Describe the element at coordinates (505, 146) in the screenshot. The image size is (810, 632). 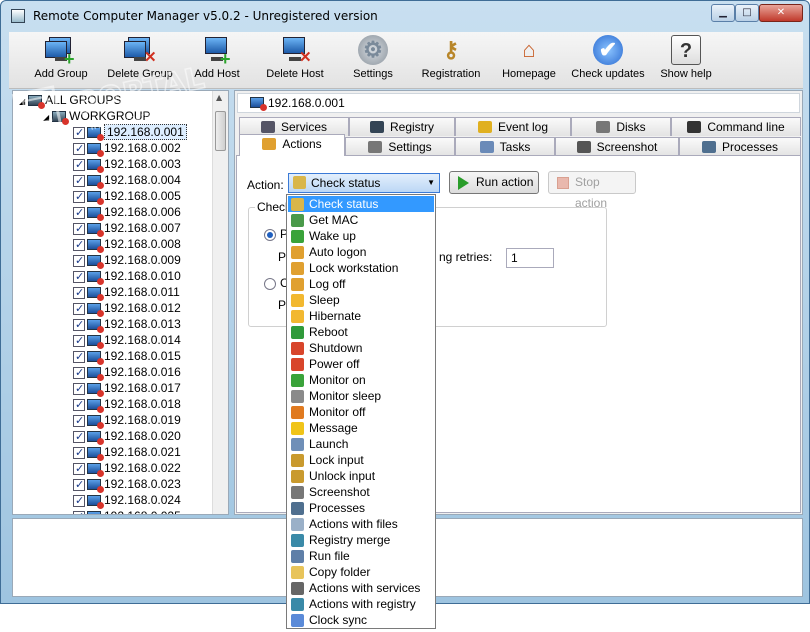
I see `tab-tasks: Tasks` at that location.